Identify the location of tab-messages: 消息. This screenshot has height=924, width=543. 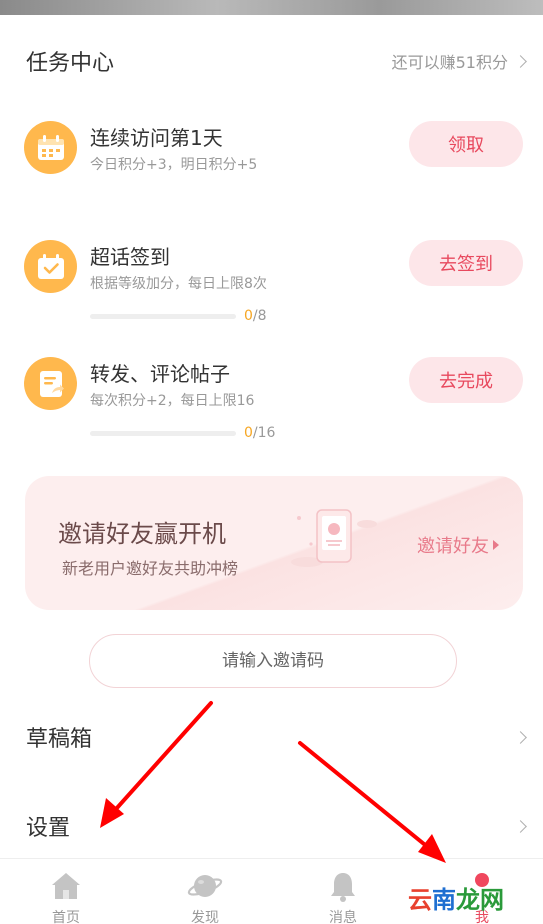
(343, 891).